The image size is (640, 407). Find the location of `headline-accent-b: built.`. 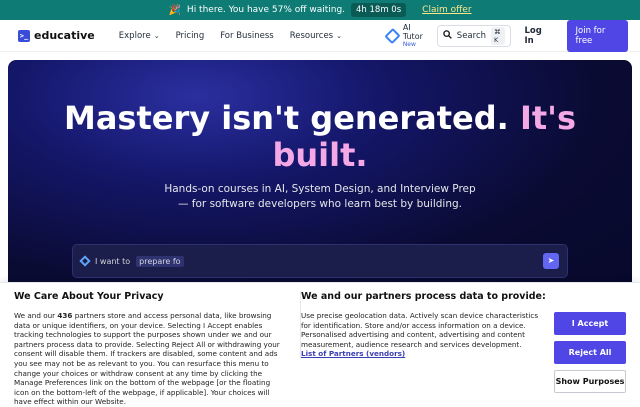

headline-accent-b: built. is located at coordinates (320, 155).